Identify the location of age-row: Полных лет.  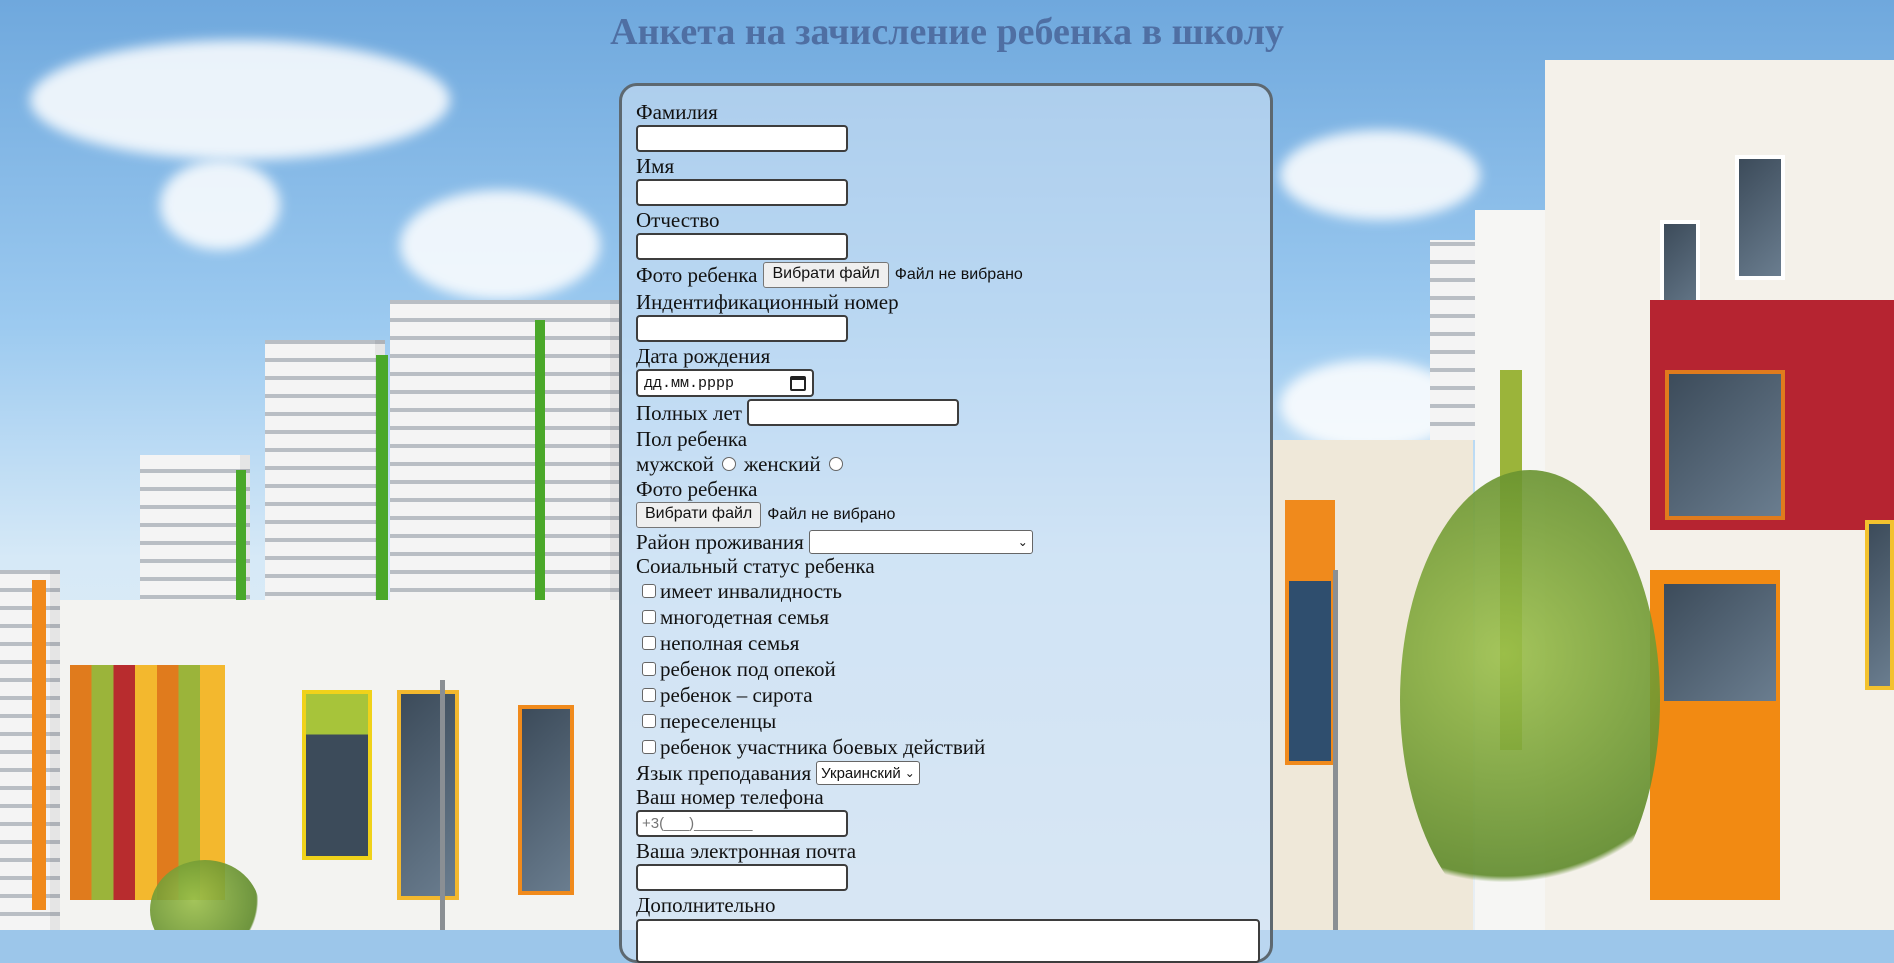
(953, 412).